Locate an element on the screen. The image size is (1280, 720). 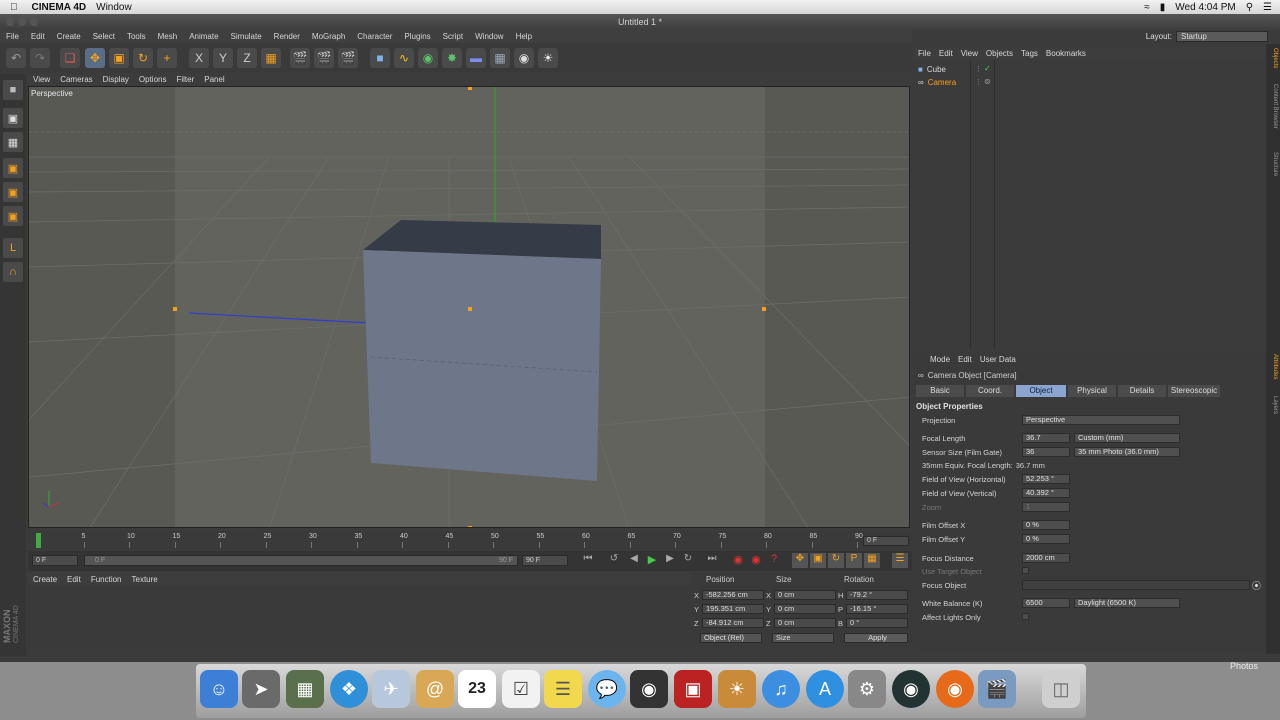
focus-distance-field: 2000 cm is located at coordinates (1046, 558).